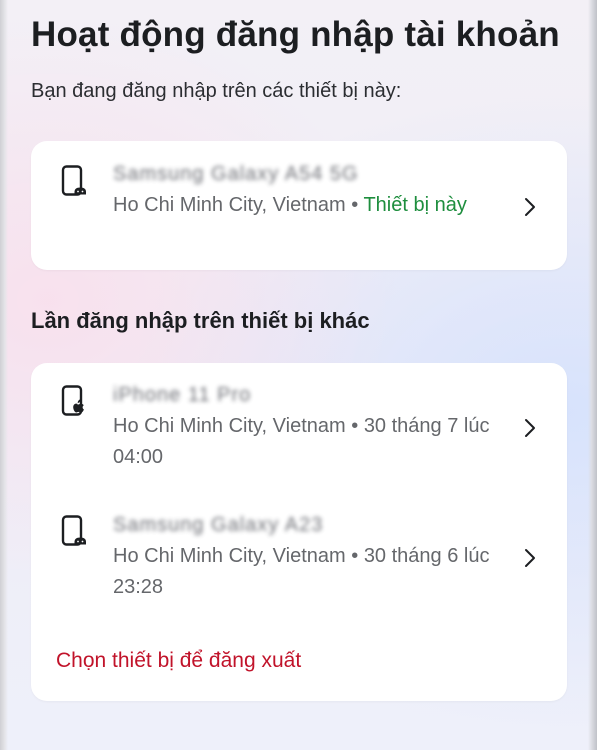 The image size is (597, 750). I want to click on window-right-edge, so click(592, 375).